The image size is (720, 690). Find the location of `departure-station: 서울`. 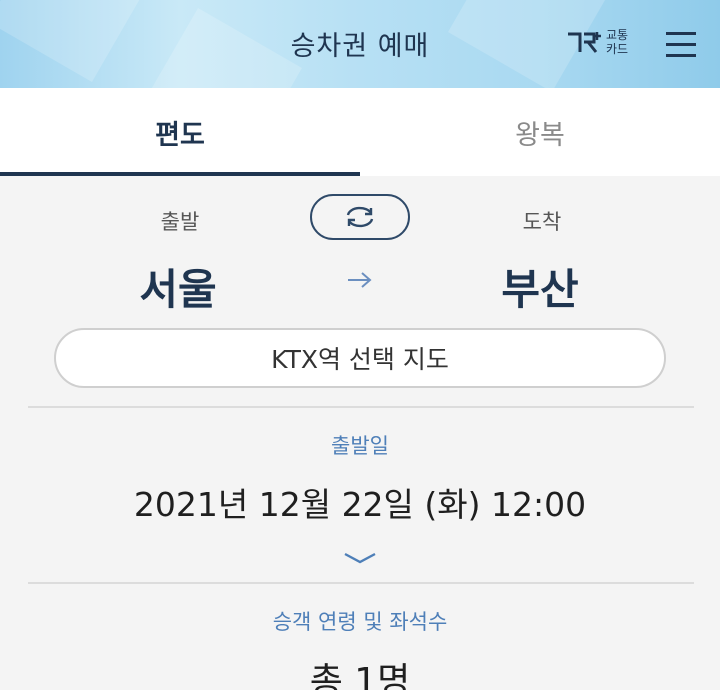

departure-station: 서울 is located at coordinates (178, 286).